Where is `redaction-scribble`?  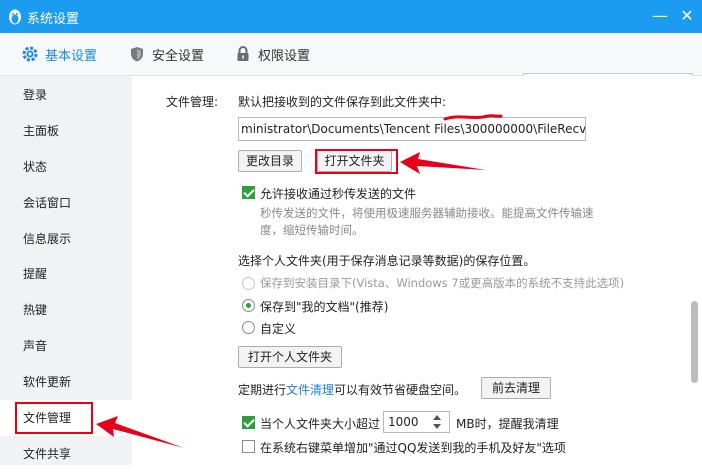
redaction-scribble is located at coordinates (473, 117).